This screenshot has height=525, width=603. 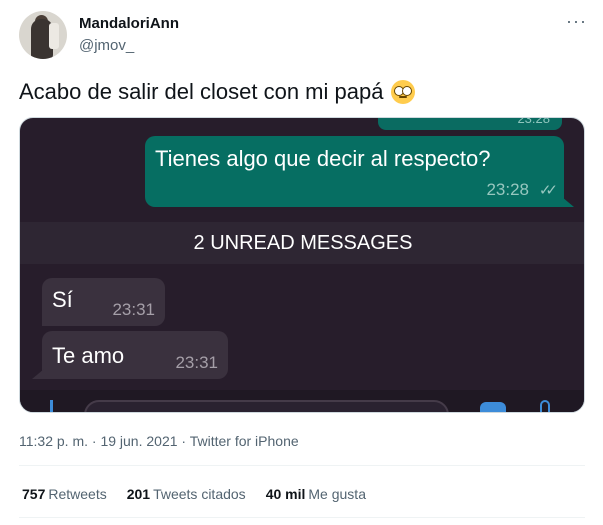 What do you see at coordinates (130, 355) in the screenshot?
I see `incoming-message-bubble: Te amo 23:31` at bounding box center [130, 355].